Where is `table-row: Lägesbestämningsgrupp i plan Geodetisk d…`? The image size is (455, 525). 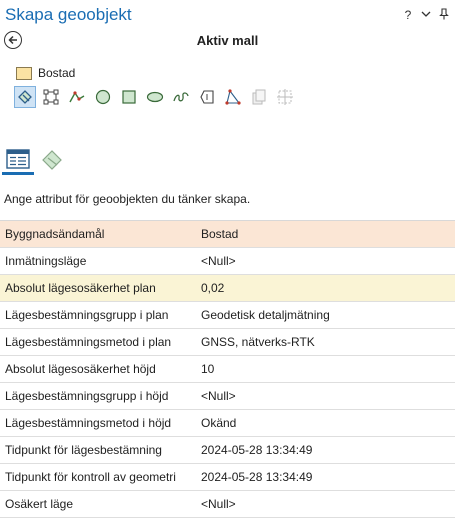 table-row: Lägesbestämningsgrupp i plan Geodetisk d… is located at coordinates (227, 315).